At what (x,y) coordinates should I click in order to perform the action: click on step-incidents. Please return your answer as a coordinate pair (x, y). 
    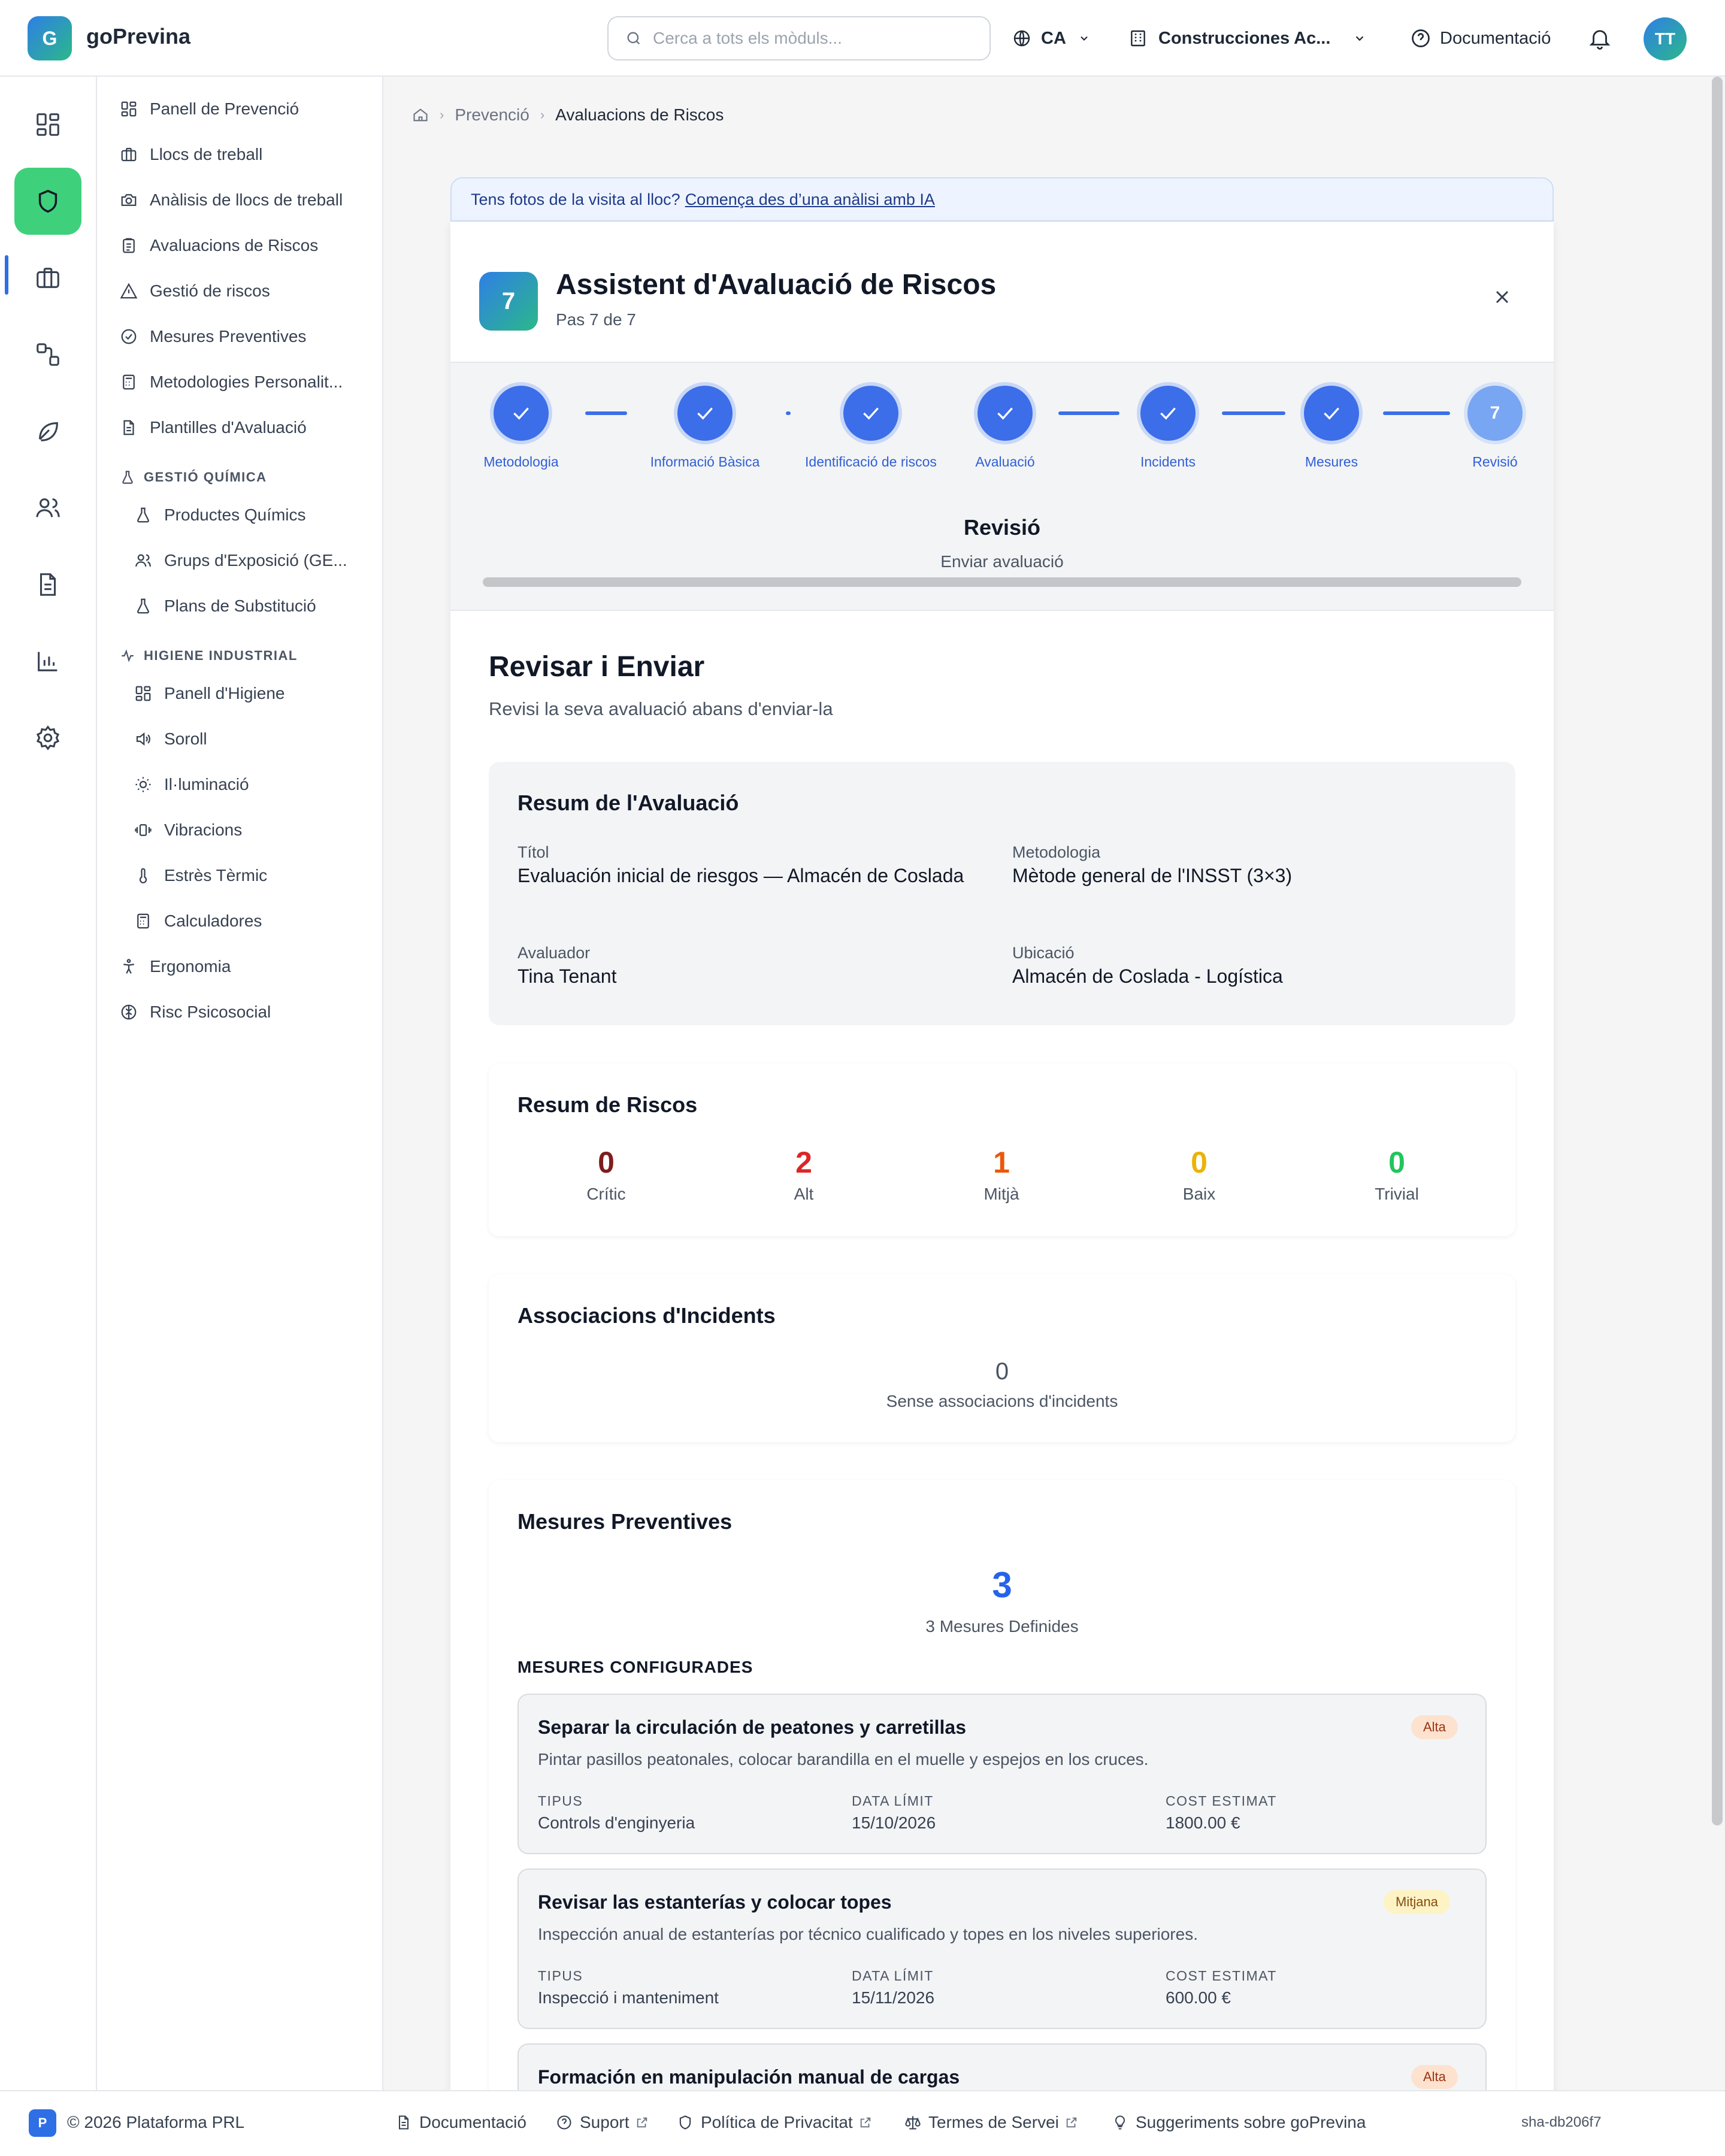
    Looking at the image, I should click on (1168, 413).